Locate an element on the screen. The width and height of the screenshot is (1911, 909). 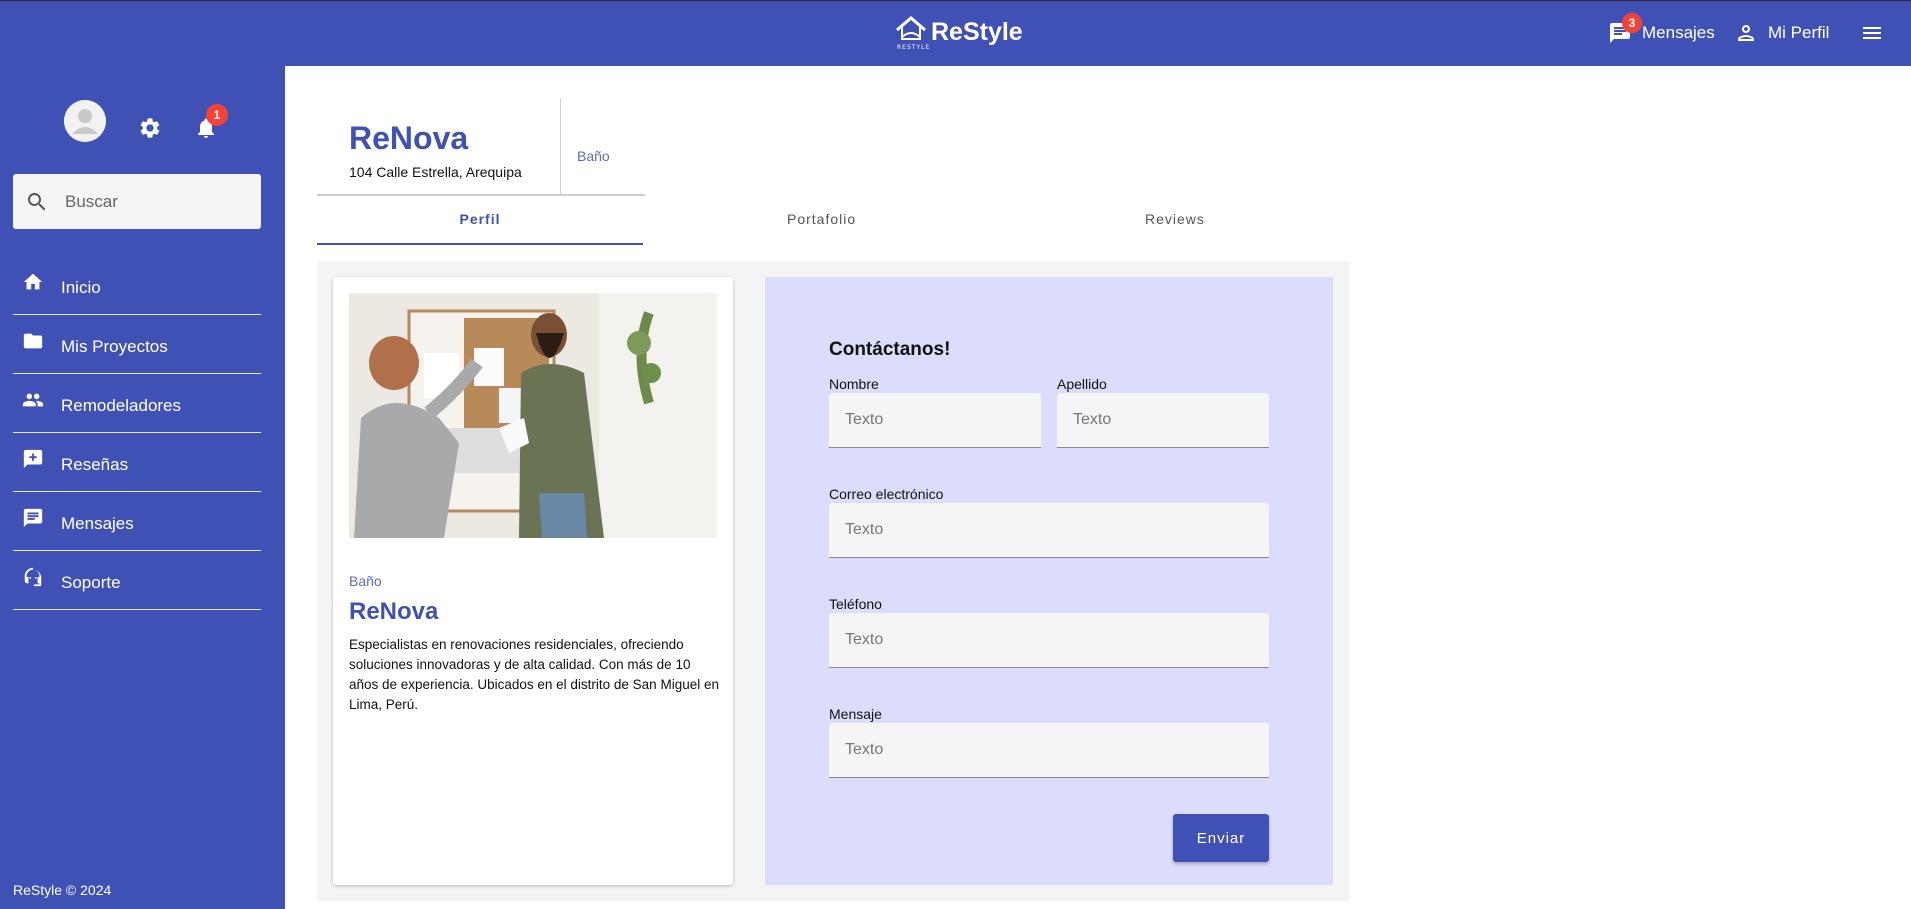
search-box is located at coordinates (137, 201).